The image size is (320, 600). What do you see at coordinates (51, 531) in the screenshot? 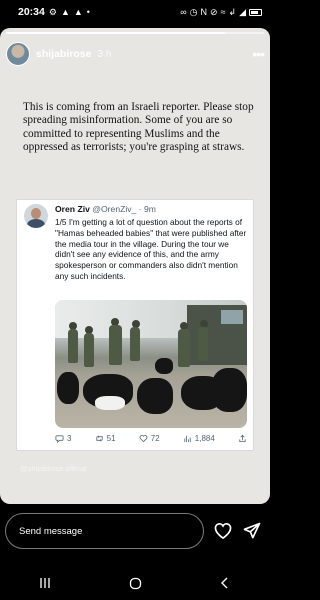
I see `send-message-placeholder: Send message` at bounding box center [51, 531].